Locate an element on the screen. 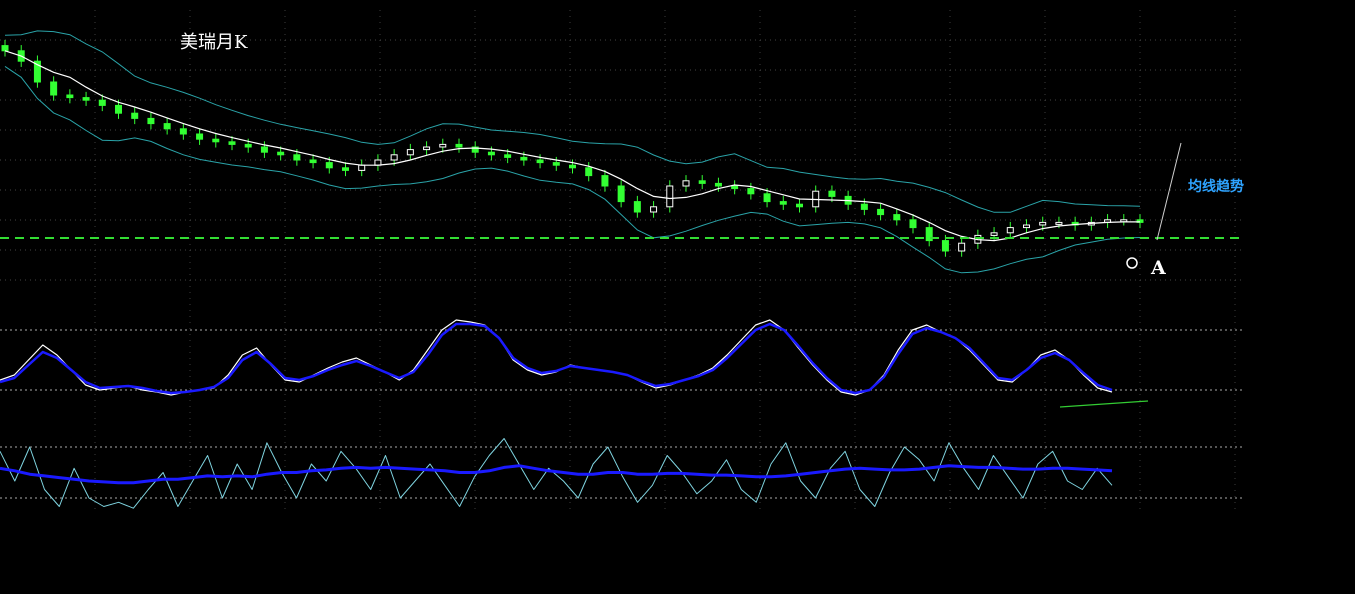 This screenshot has width=1355, height=594. trend-stroke is located at coordinates (1169, 191).